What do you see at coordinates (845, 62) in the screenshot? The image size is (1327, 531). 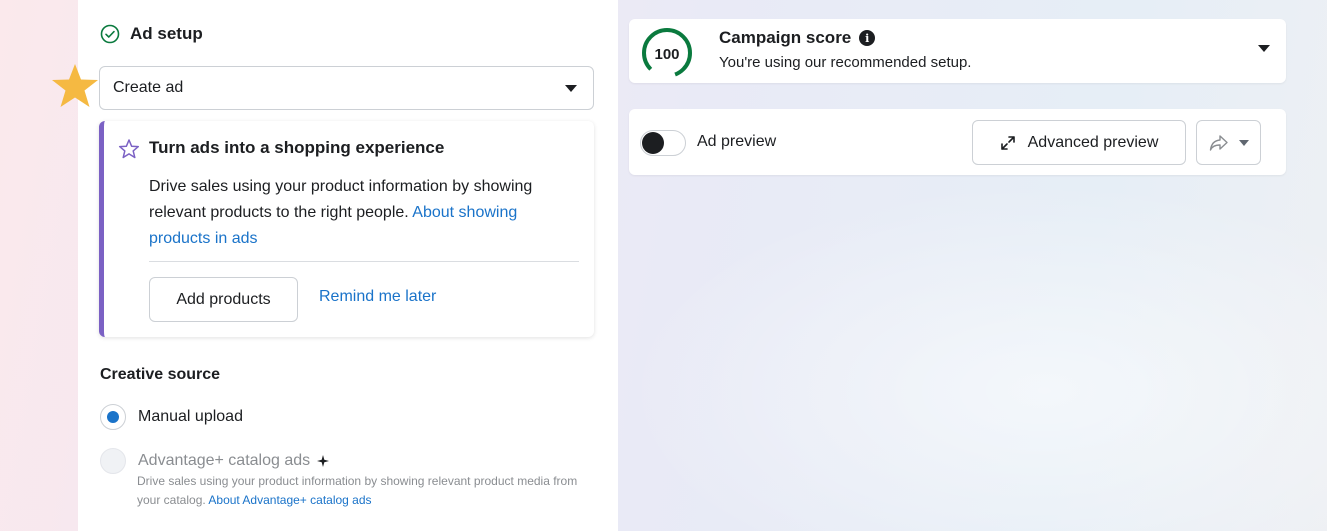 I see `campaign-score-subtitle: You're using our recommended setup.` at bounding box center [845, 62].